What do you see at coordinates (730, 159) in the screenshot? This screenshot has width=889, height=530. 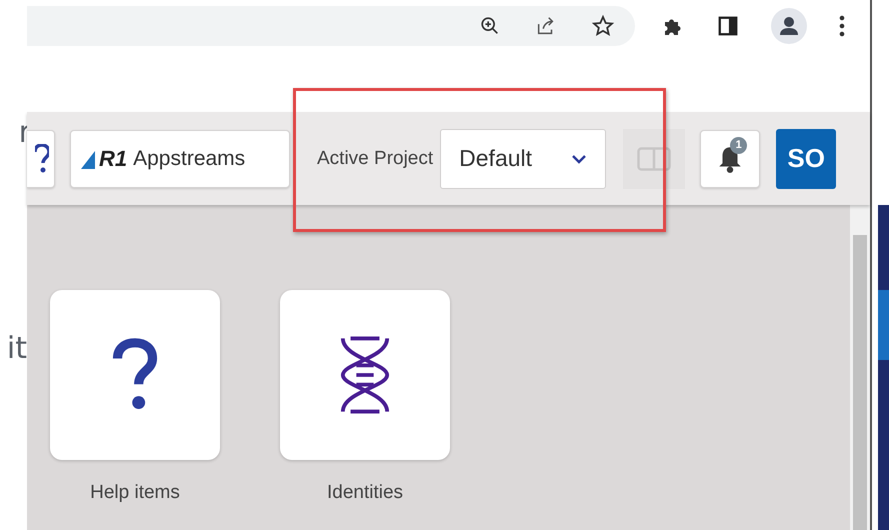 I see `notifications-button: 1` at bounding box center [730, 159].